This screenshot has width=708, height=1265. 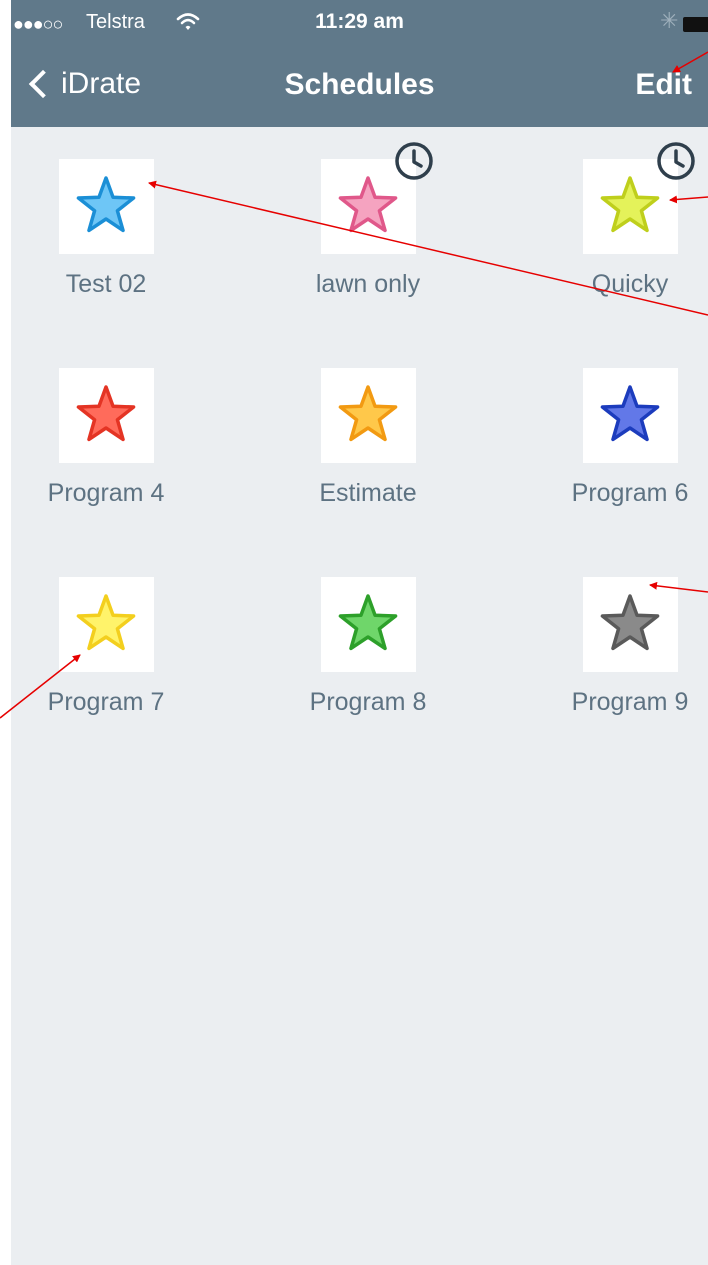 I want to click on schedule-label: Program 4, so click(x=106, y=493).